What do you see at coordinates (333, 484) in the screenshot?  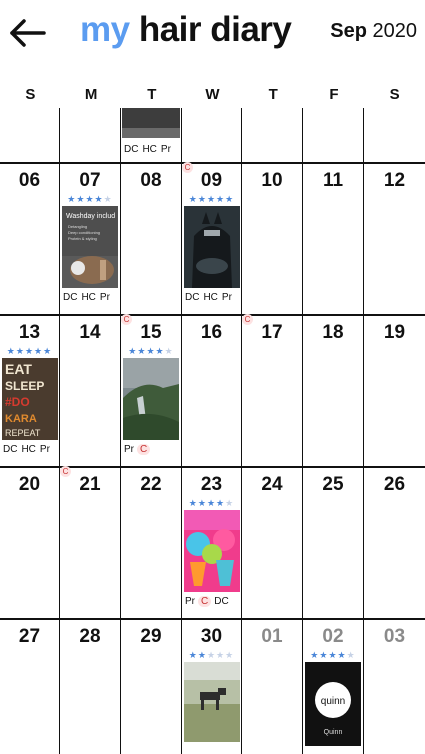 I see `day-number: 25` at bounding box center [333, 484].